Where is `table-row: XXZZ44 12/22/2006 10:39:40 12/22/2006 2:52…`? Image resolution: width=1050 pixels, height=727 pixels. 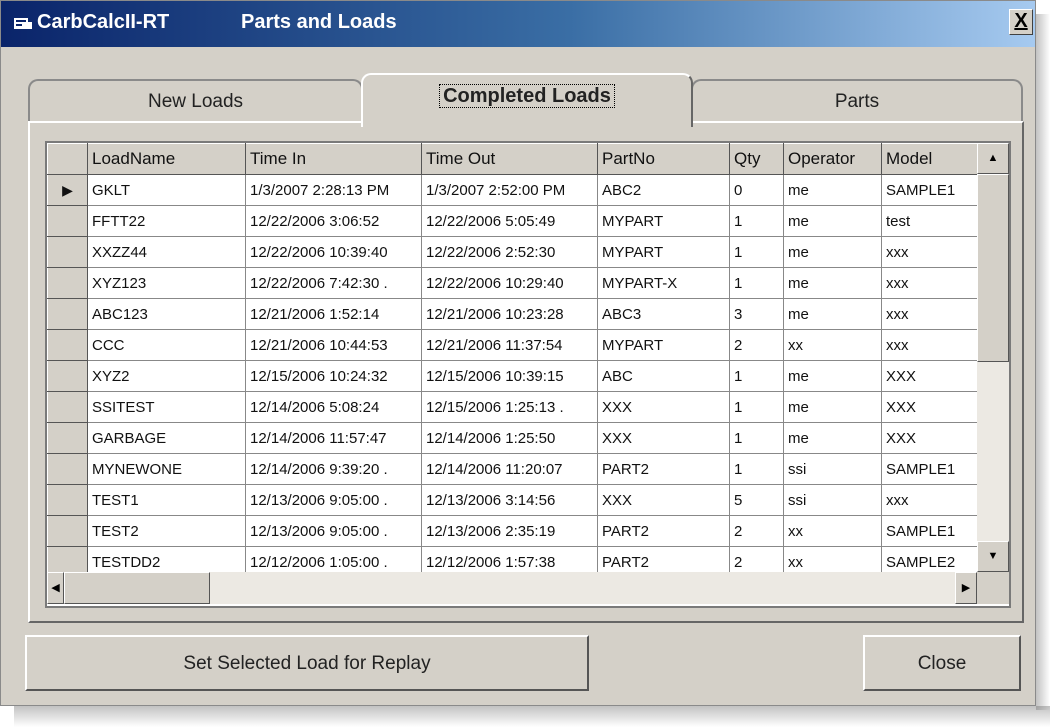 table-row: XXZZ44 12/22/2006 10:39:40 12/22/2006 2:52… is located at coordinates (512, 252).